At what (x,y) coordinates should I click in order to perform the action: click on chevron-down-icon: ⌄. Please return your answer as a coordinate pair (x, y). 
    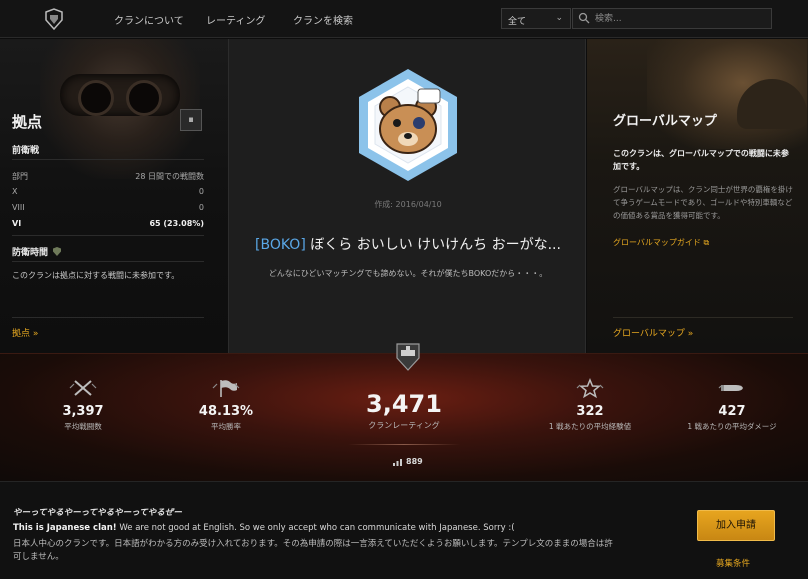
    Looking at the image, I should click on (559, 18).